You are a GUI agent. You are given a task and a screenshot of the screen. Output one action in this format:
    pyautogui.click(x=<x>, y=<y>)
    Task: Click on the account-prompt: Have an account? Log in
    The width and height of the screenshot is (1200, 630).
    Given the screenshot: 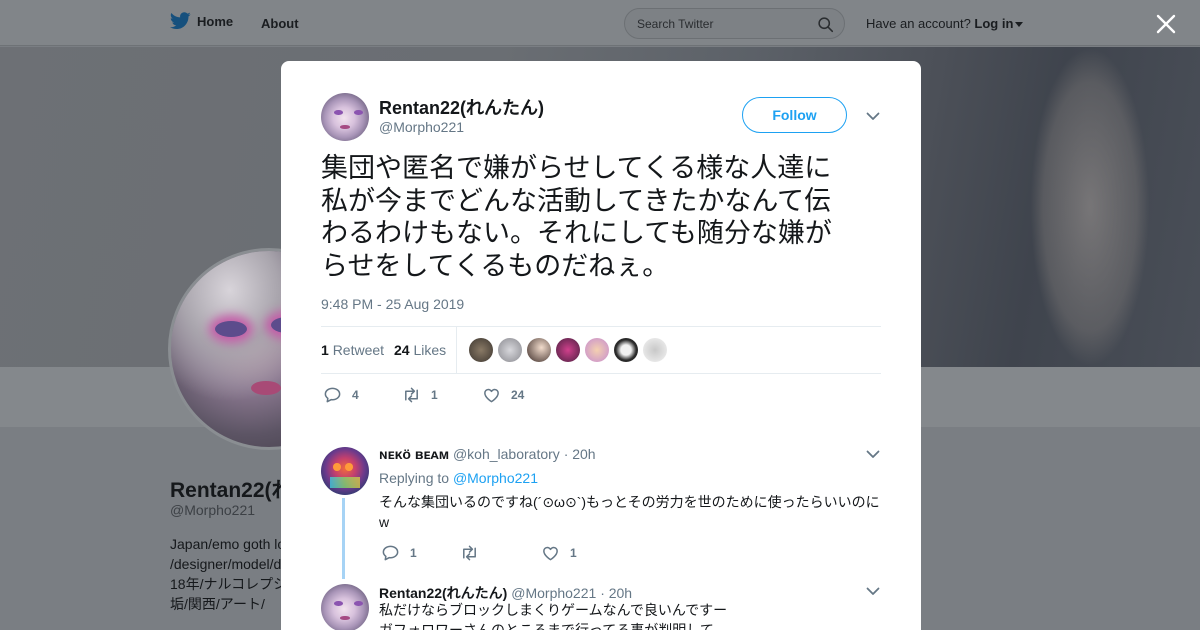 What is the action you would take?
    pyautogui.click(x=945, y=23)
    